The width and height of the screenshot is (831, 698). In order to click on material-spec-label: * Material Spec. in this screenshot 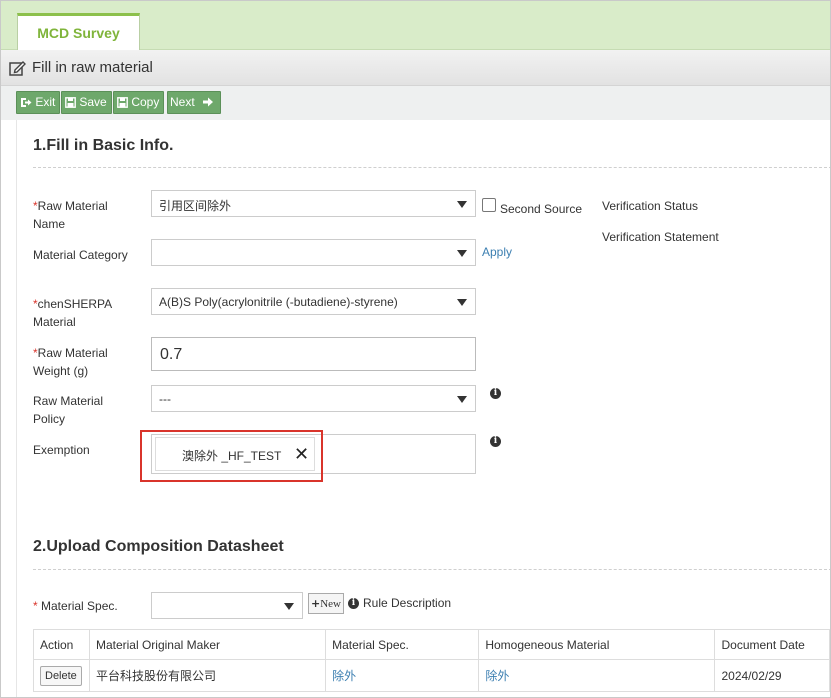, I will do `click(75, 606)`.